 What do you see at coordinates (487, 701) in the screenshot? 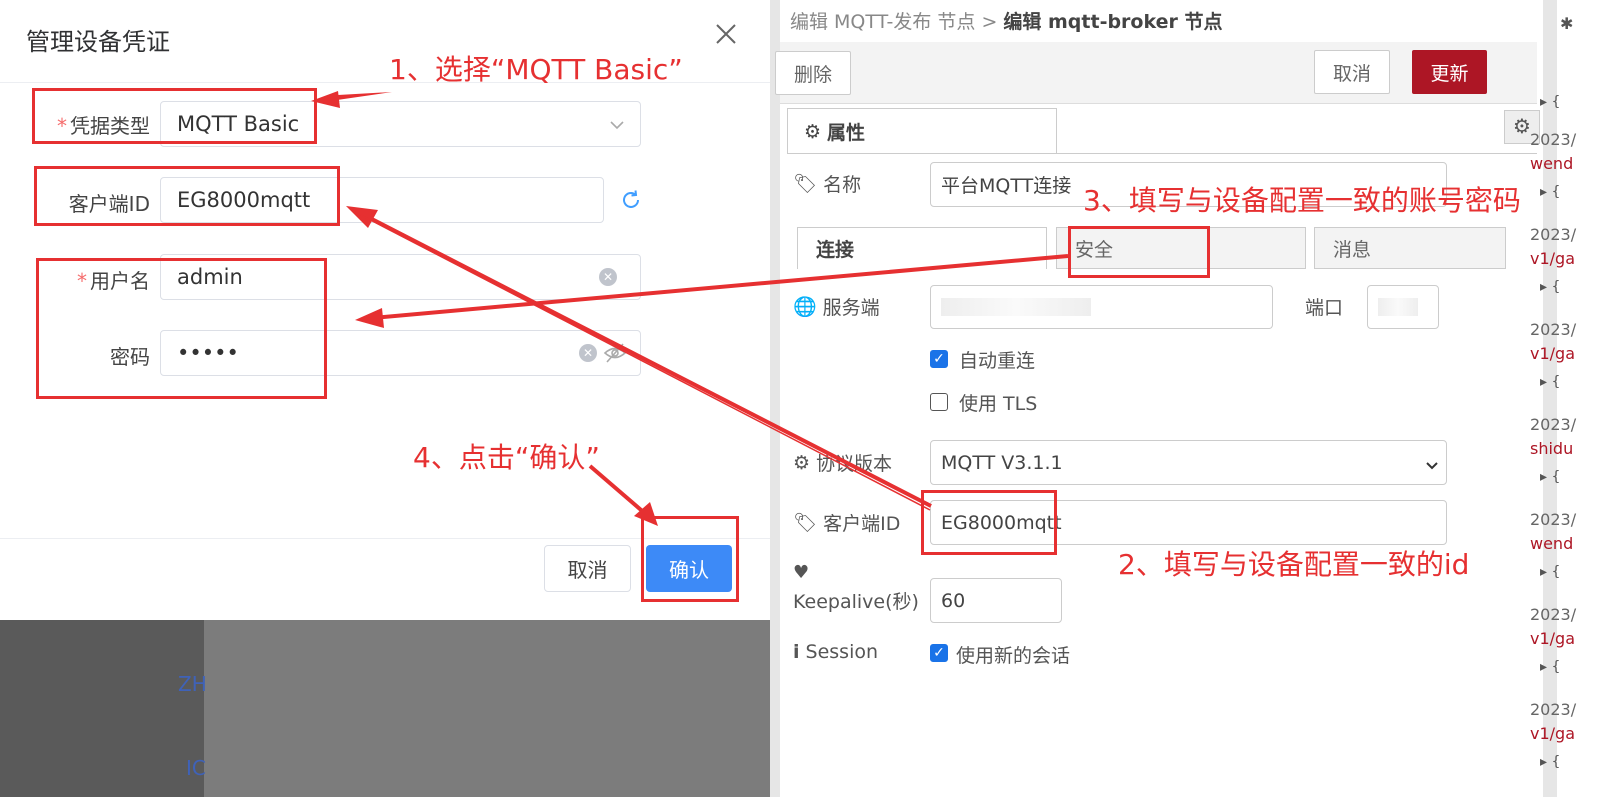
I see `page-background-panel` at bounding box center [487, 701].